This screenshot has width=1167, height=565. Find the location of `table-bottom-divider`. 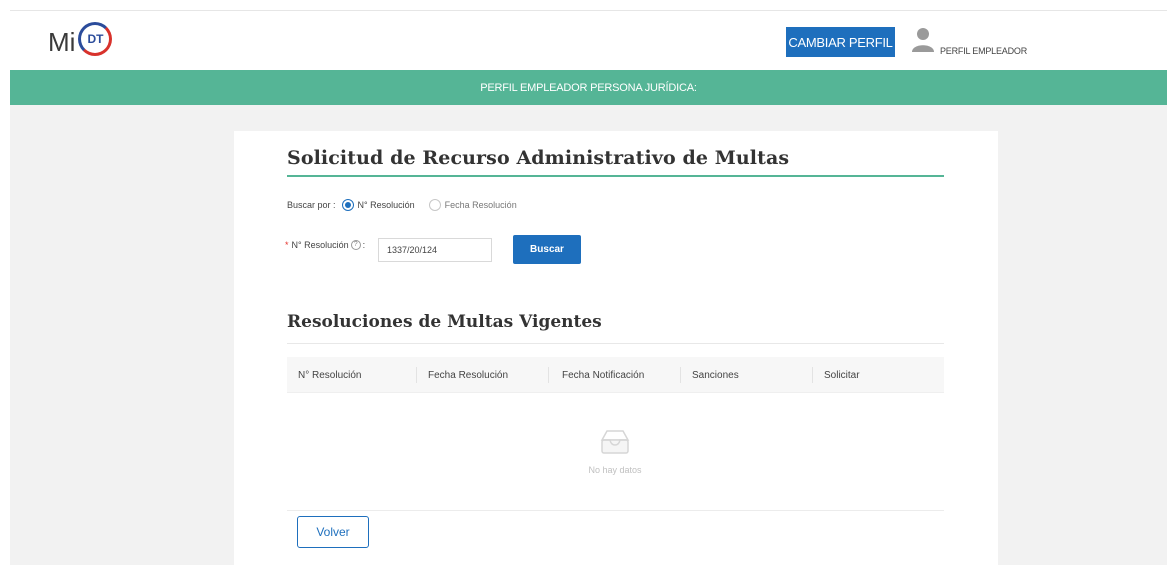

table-bottom-divider is located at coordinates (615, 510).